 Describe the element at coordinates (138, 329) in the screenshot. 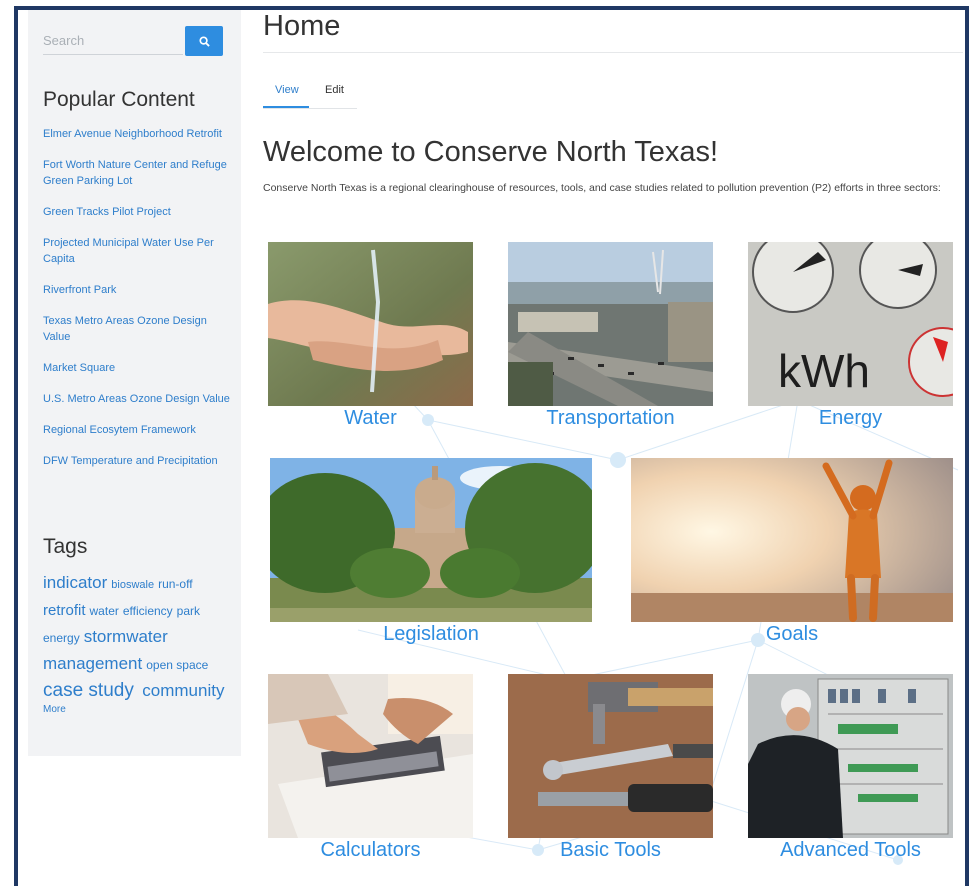

I see `popular-item: Texas Metro Areas Ozone Design Value` at that location.